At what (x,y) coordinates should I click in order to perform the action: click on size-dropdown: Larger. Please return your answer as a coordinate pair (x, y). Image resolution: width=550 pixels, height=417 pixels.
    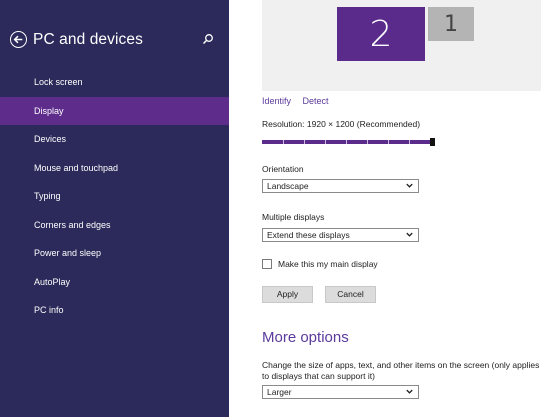
    Looking at the image, I should click on (340, 392).